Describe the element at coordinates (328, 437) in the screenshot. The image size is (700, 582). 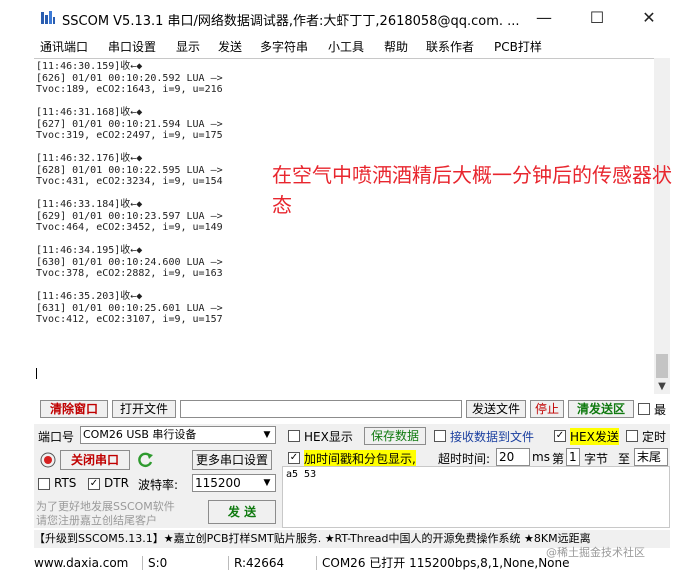
I see `hex-display-label: HEX显示` at that location.